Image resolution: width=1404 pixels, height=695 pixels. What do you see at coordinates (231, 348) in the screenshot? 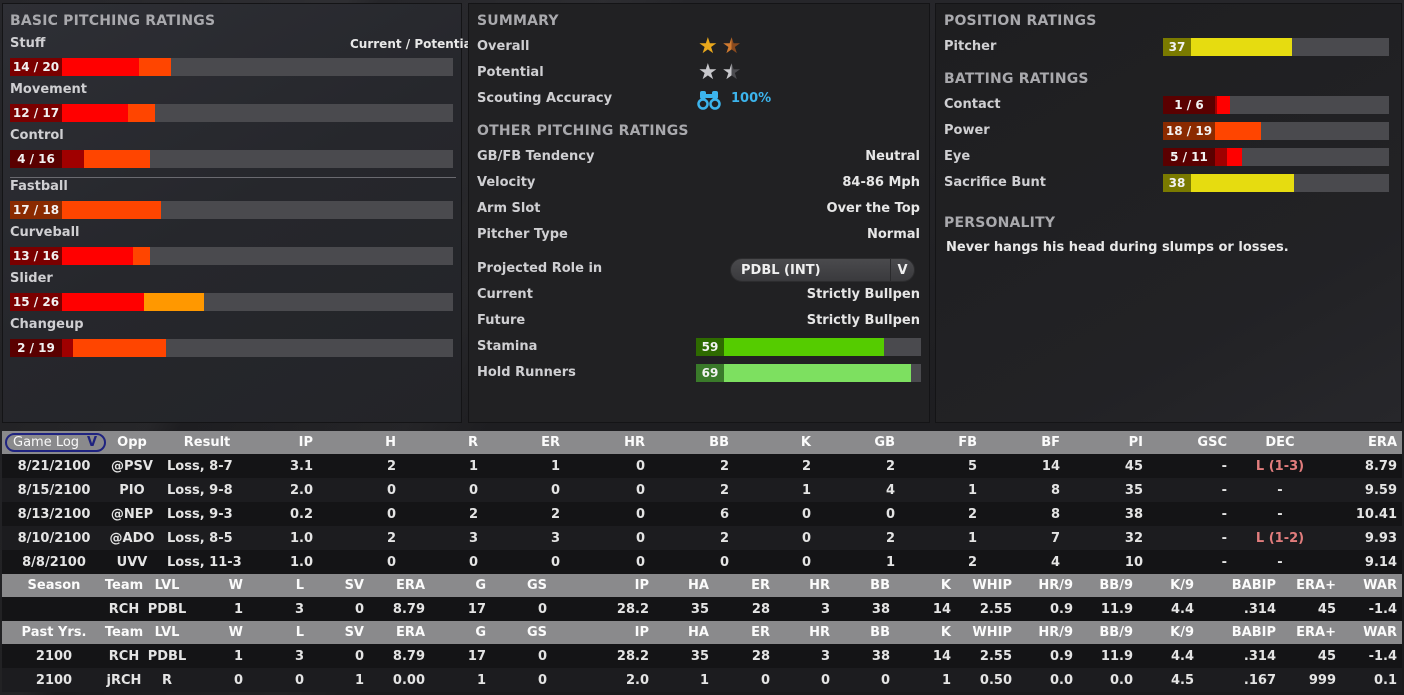
I see `rating-bar-changeup: 2 / 19` at bounding box center [231, 348].